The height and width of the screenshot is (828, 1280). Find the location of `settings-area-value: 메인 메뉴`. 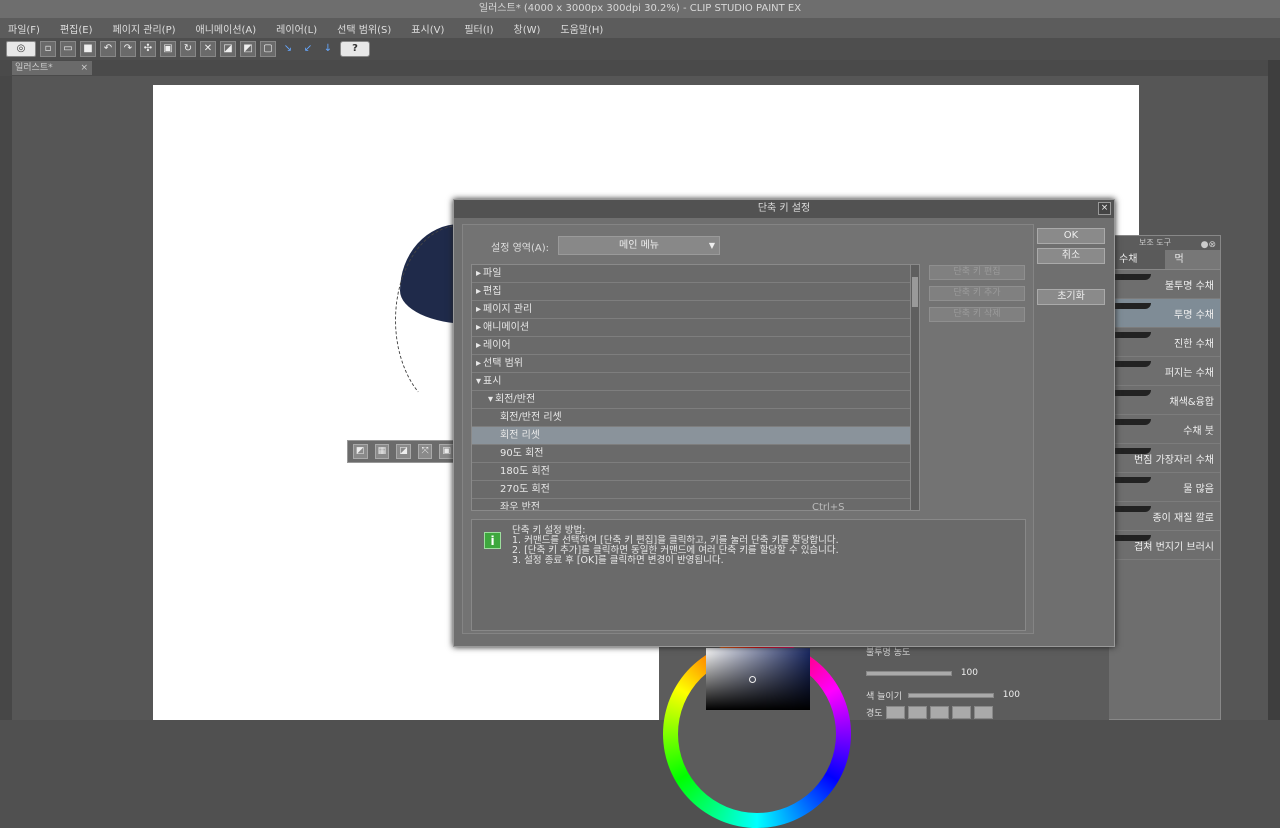

settings-area-value: 메인 메뉴 is located at coordinates (639, 245).